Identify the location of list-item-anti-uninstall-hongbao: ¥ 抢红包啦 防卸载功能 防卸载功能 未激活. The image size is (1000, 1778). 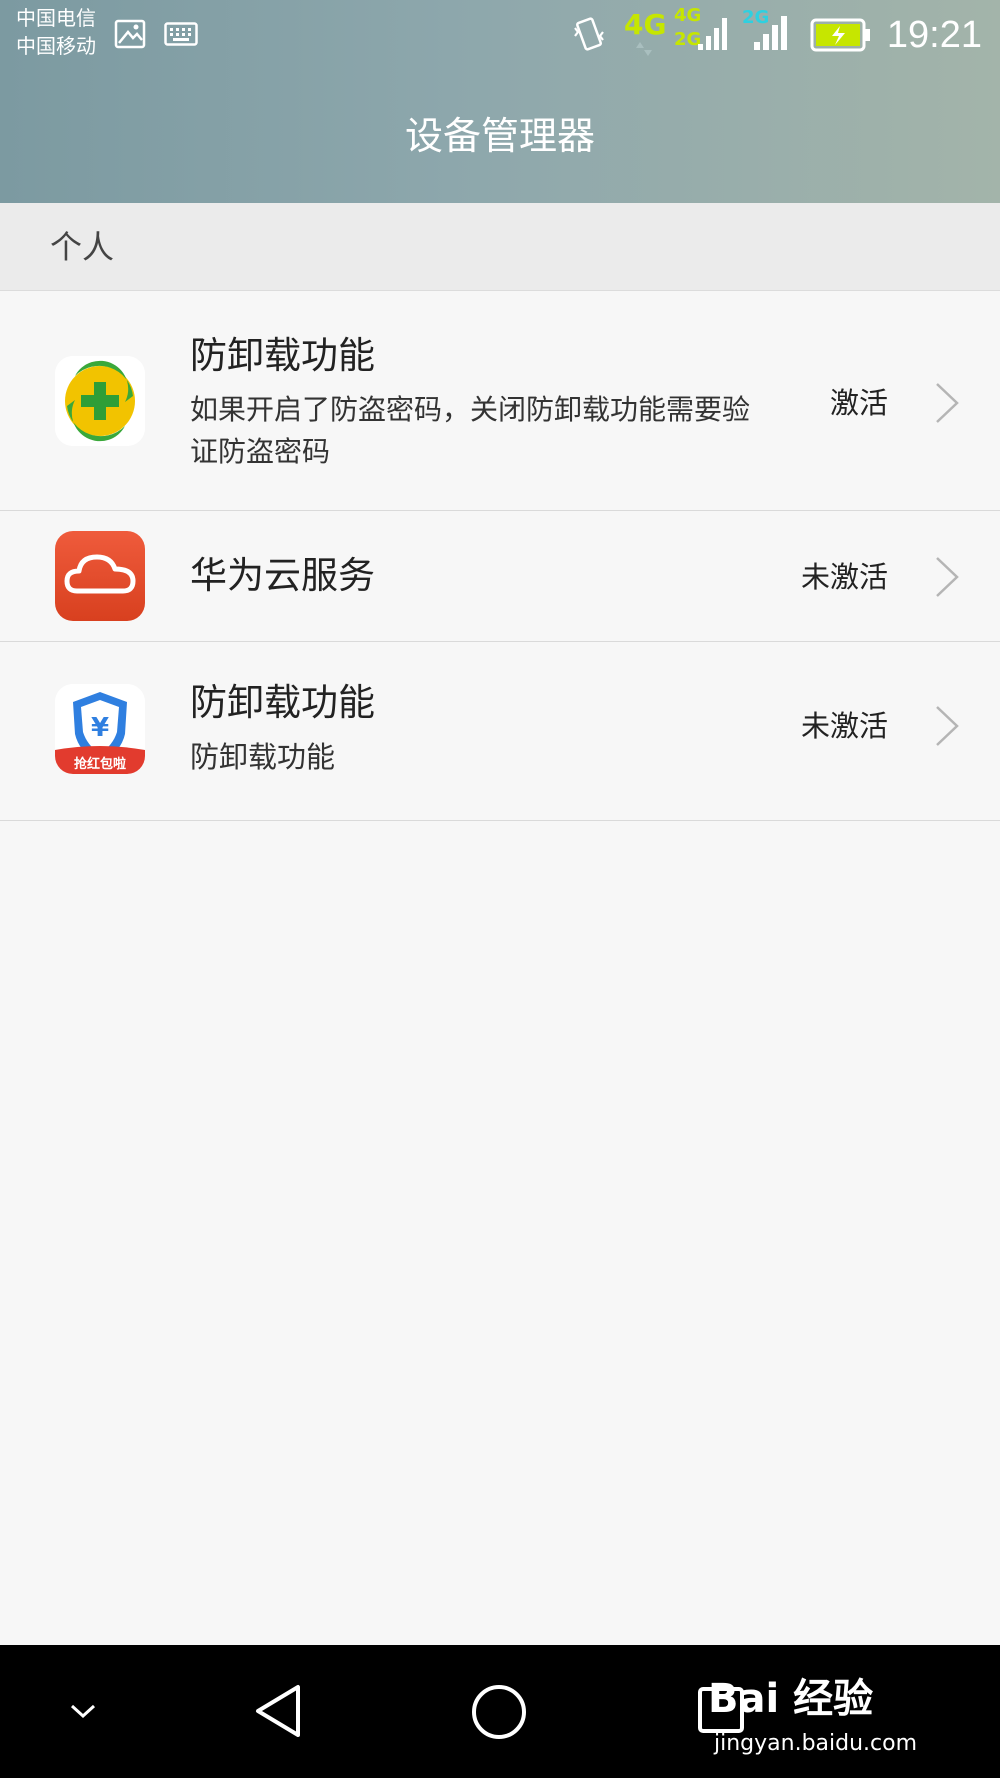
(500, 731).